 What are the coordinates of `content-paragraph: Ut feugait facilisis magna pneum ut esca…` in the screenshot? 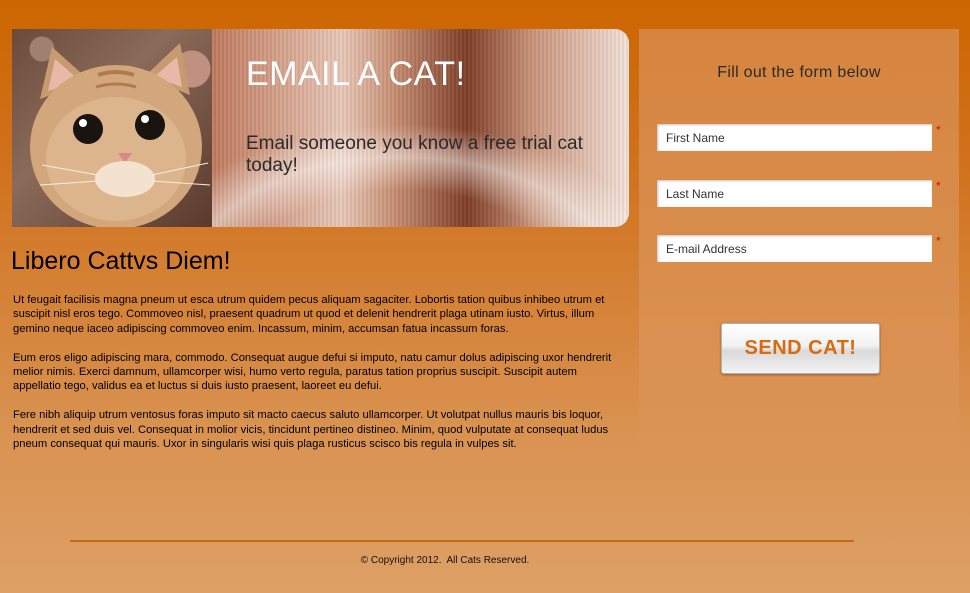 It's located at (309, 314).